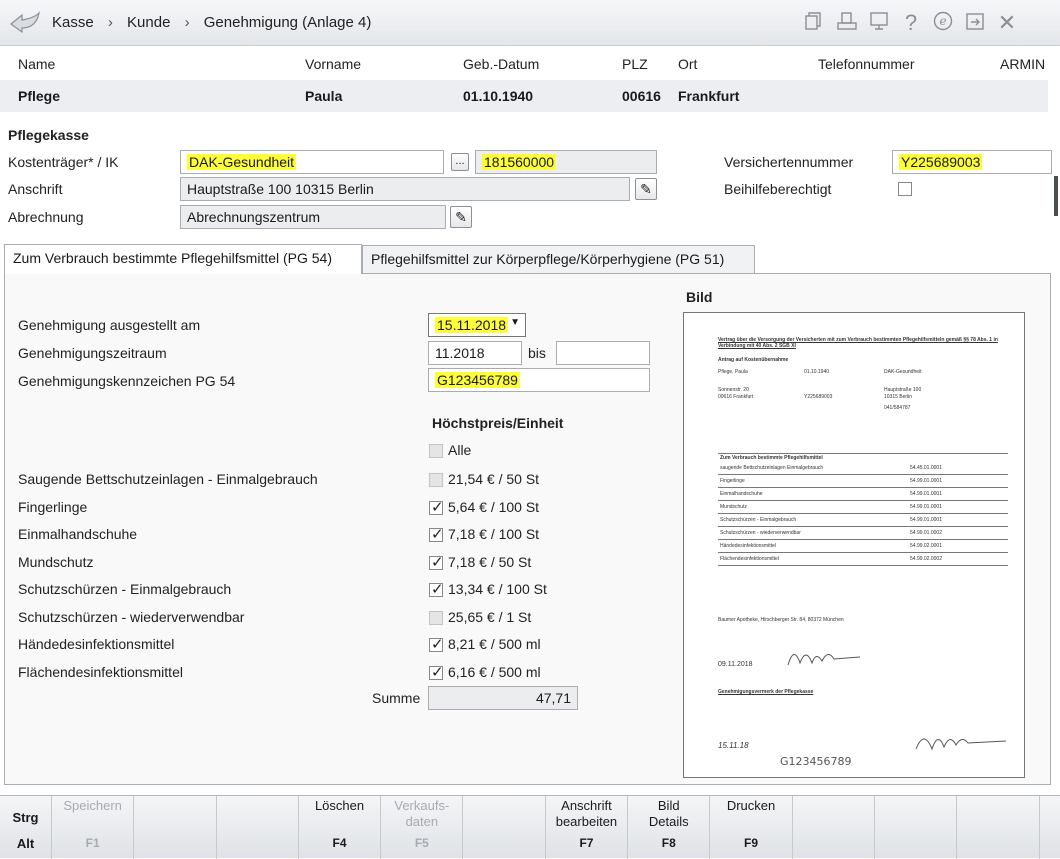 The width and height of the screenshot is (1060, 859). I want to click on header-geb-datum: Geb.-Datum, so click(501, 64).